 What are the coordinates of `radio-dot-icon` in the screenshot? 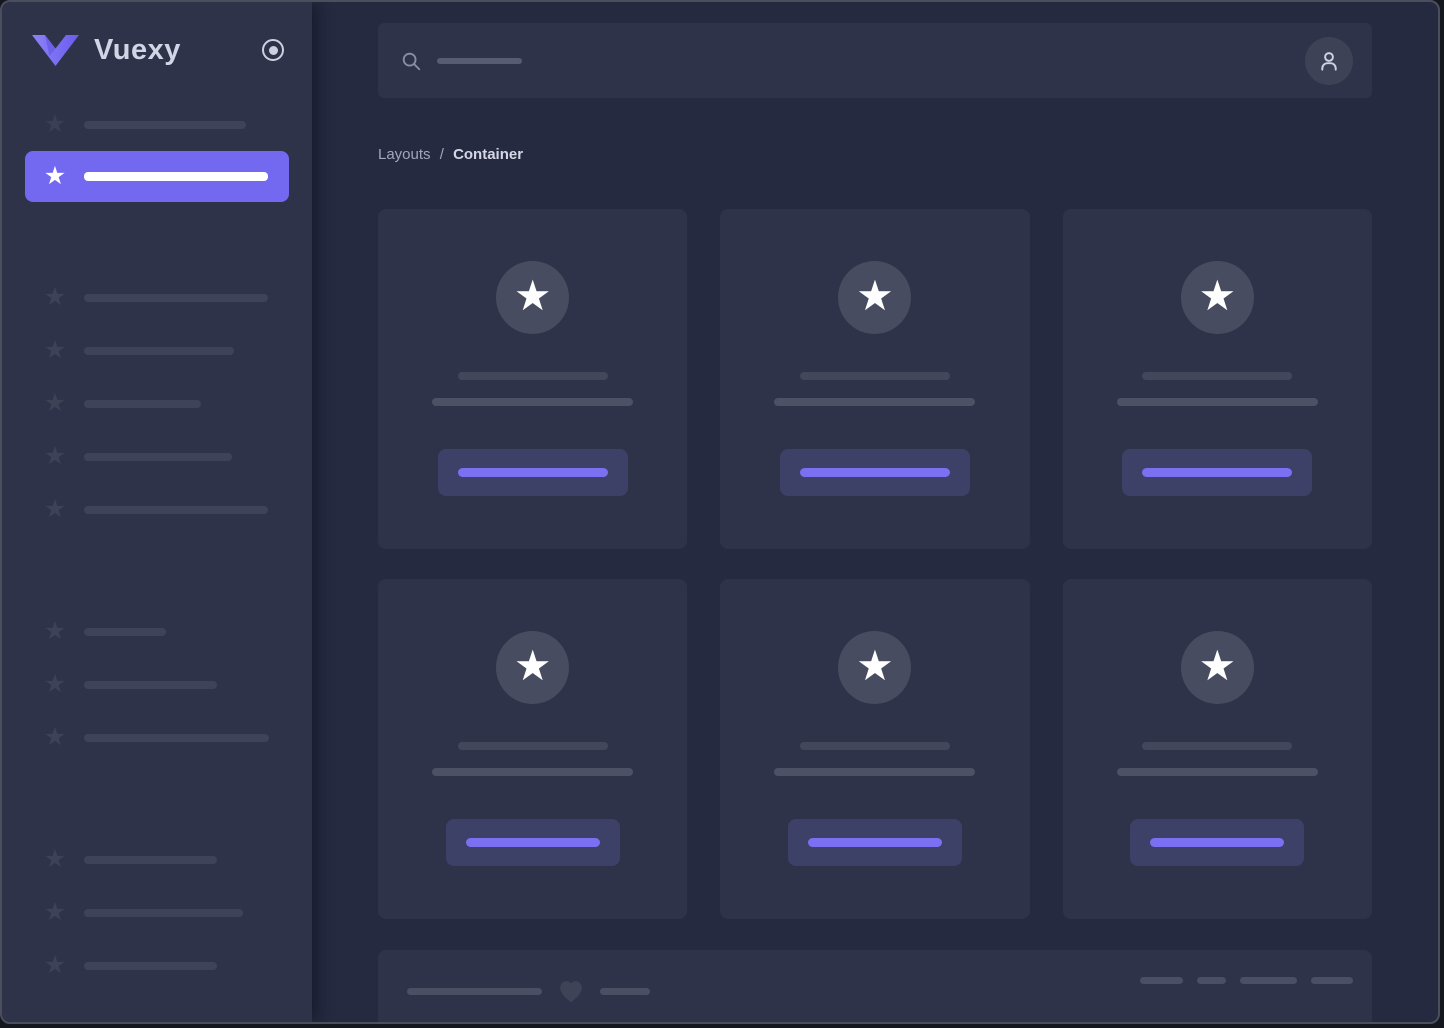 It's located at (273, 50).